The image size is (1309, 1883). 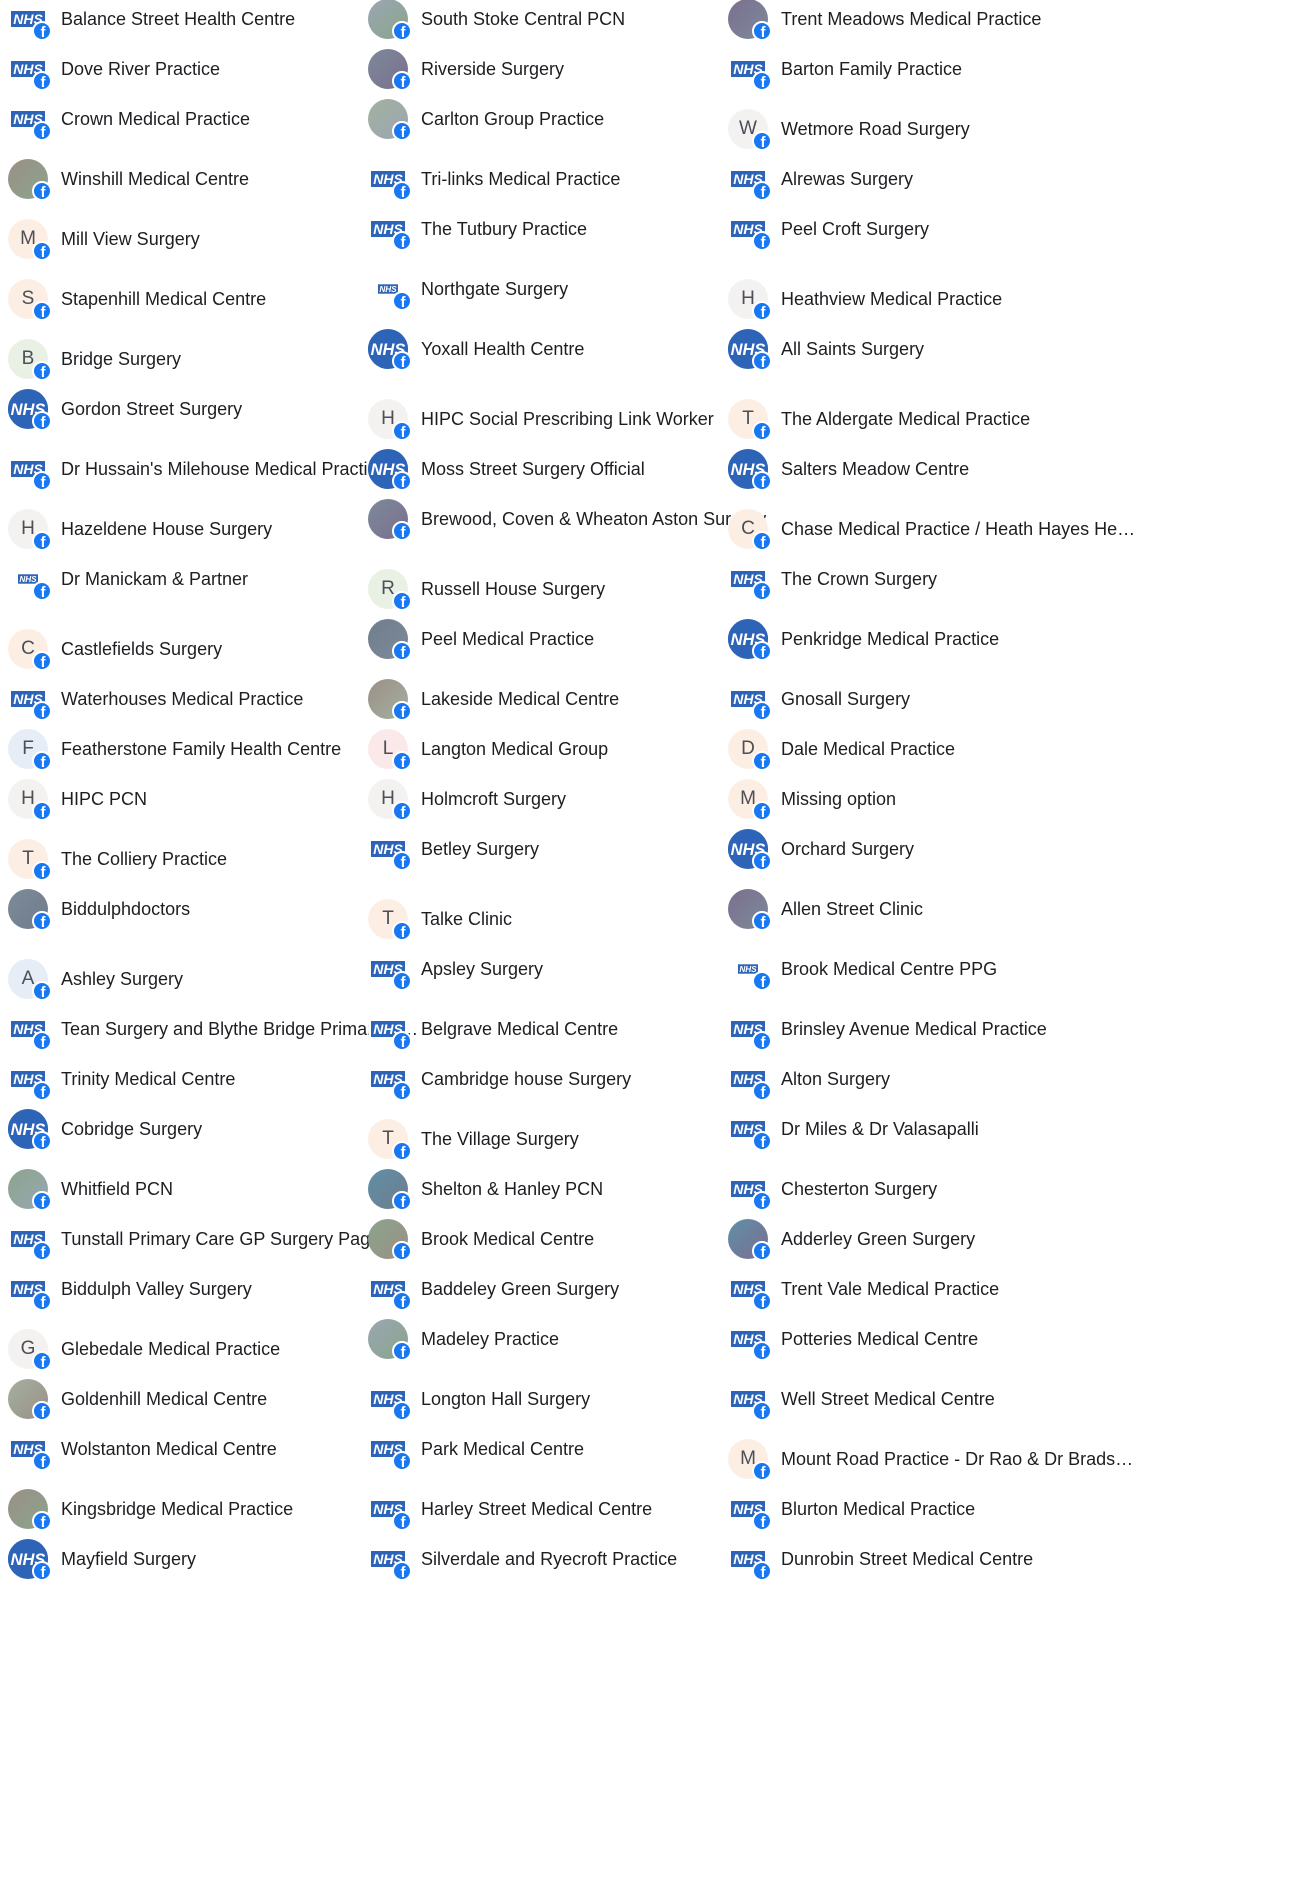 What do you see at coordinates (936, 749) in the screenshot?
I see `page-list-item: Df Dale Medical Practice` at bounding box center [936, 749].